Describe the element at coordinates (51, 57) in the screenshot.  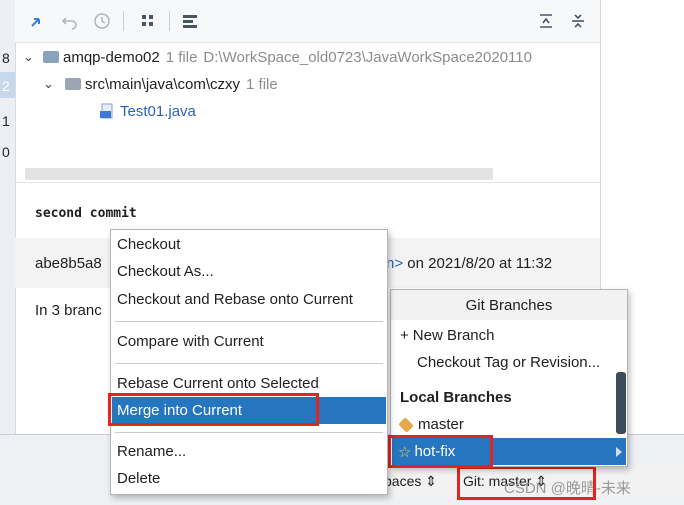
I see `module-folder-icon` at that location.